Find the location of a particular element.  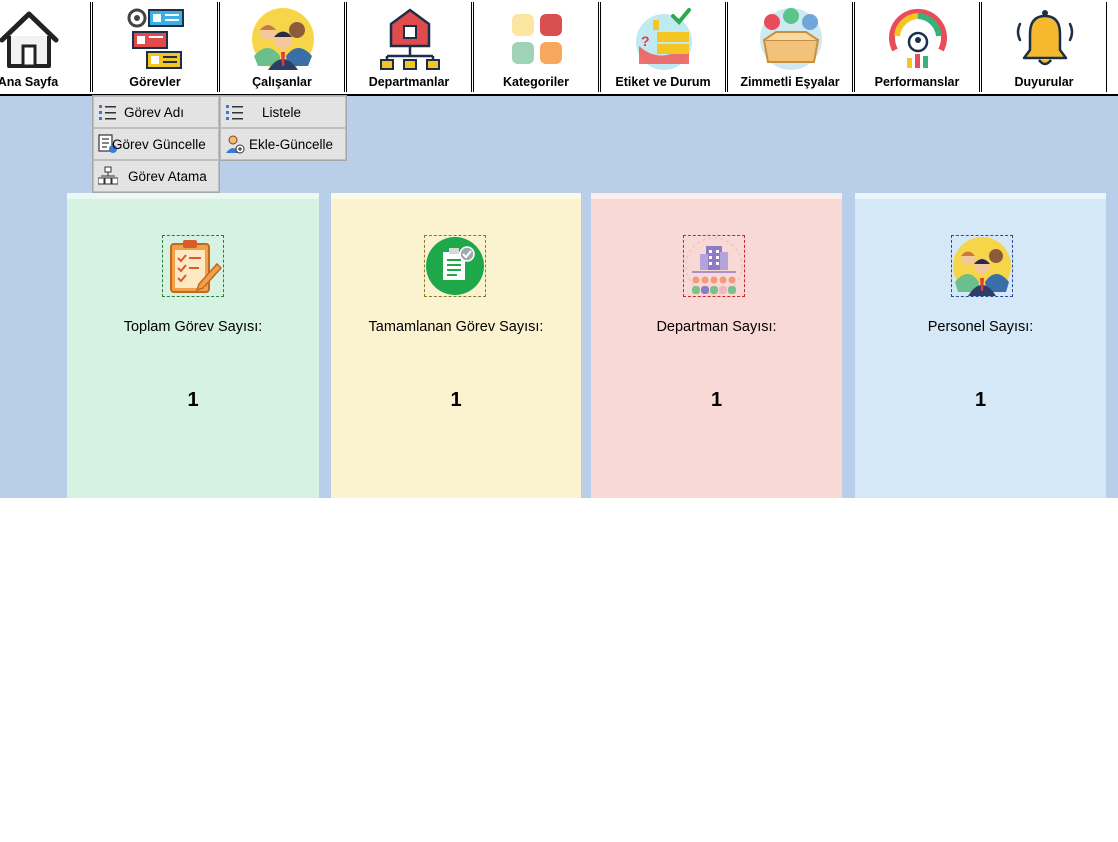

toolbar-label: Duyurular is located at coordinates (1044, 82).